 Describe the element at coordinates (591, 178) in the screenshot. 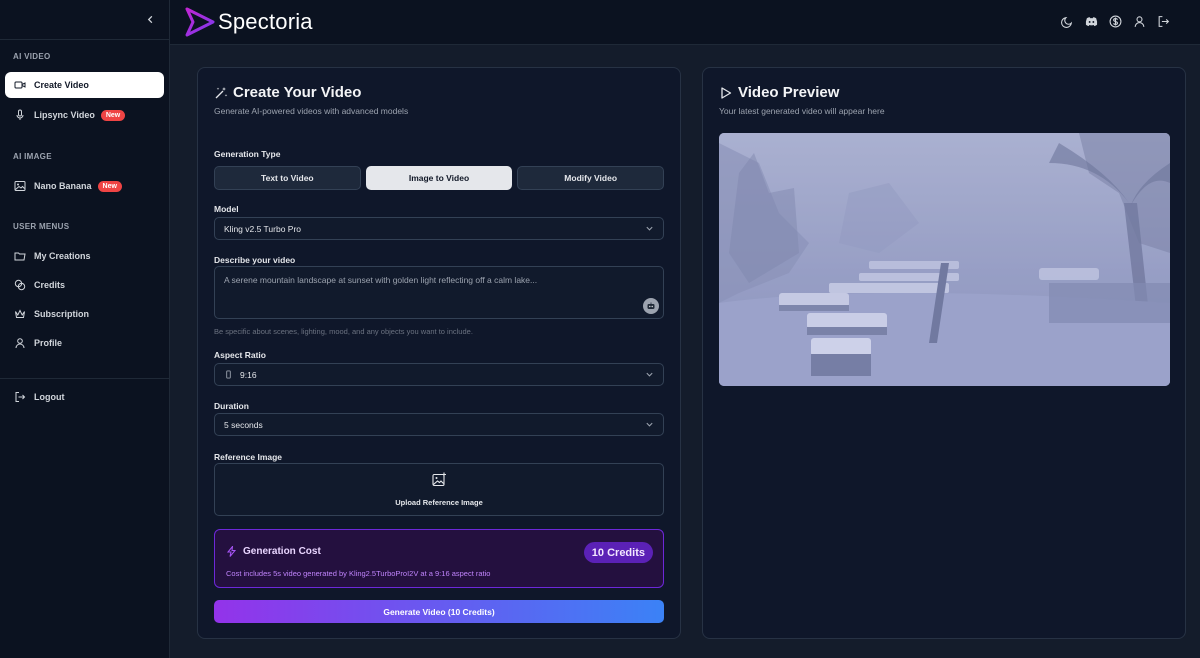

I see `tab-modify-video: Modify Video` at that location.